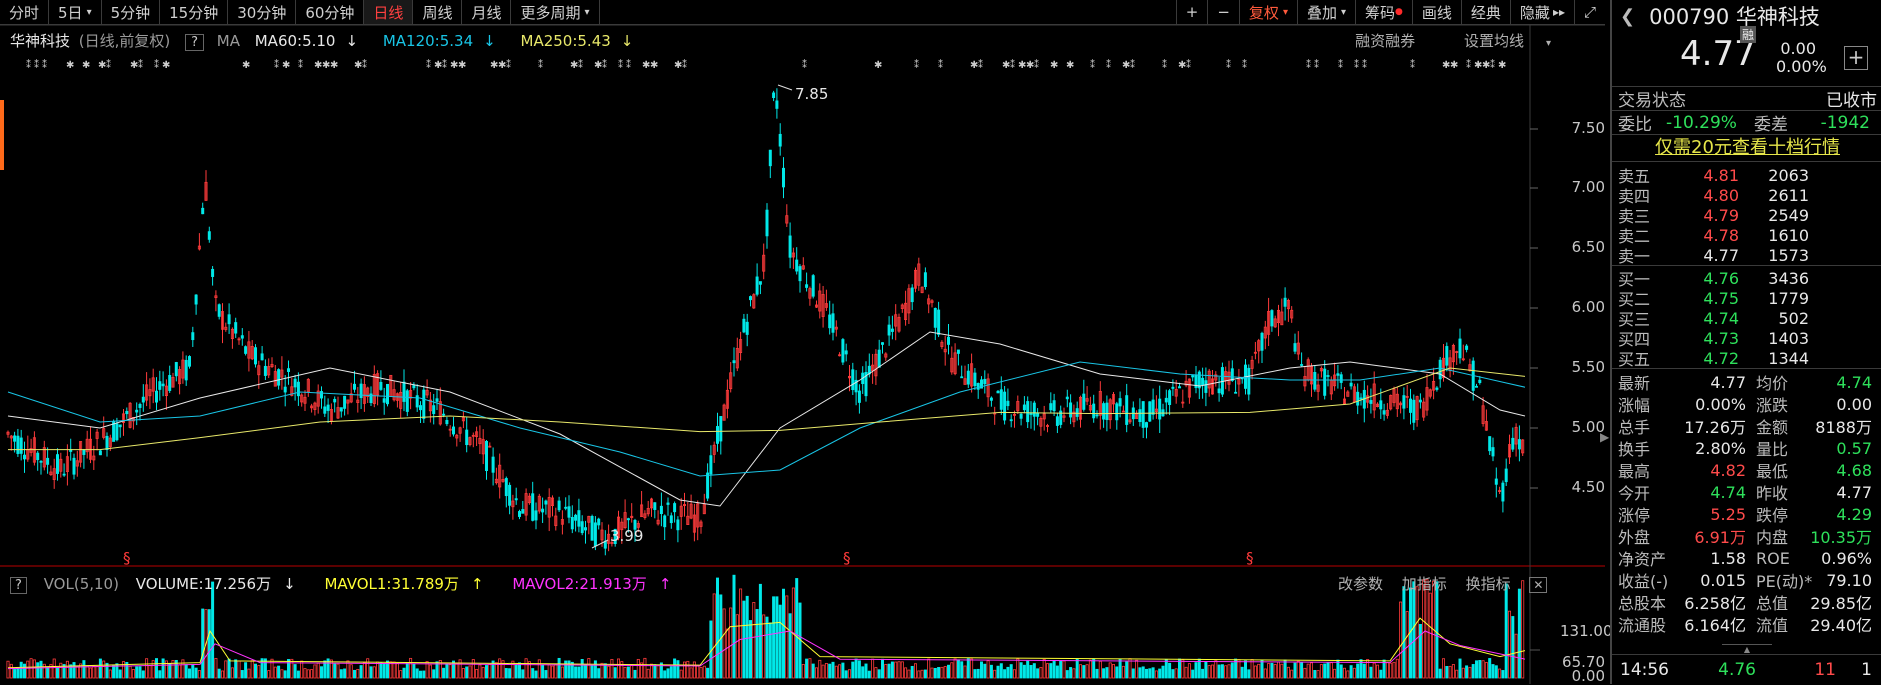 Image resolution: width=1881 pixels, height=685 pixels. I want to click on trade-status-label: 交易状态, so click(1652, 101).